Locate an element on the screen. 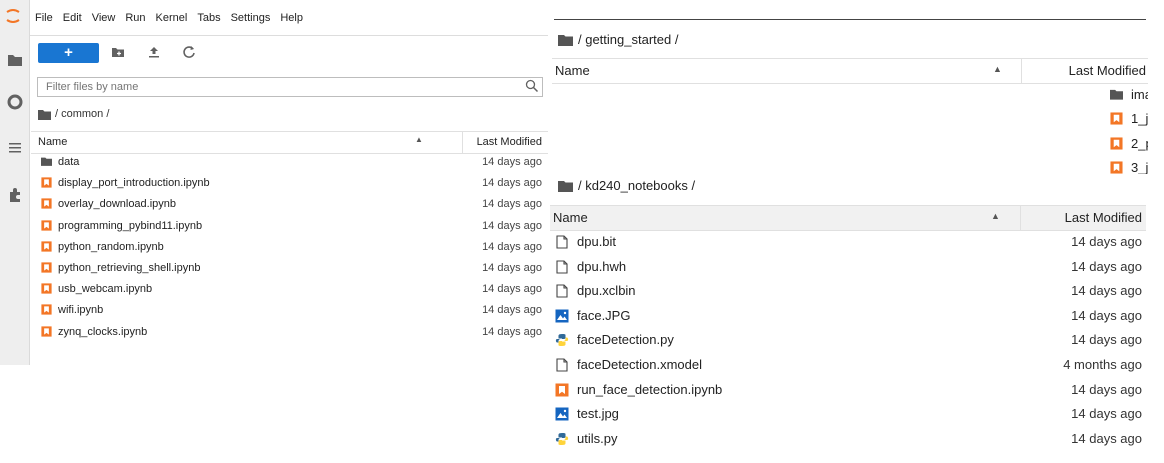 The height and width of the screenshot is (463, 1164). file-name: dpu.hwh is located at coordinates (602, 266).